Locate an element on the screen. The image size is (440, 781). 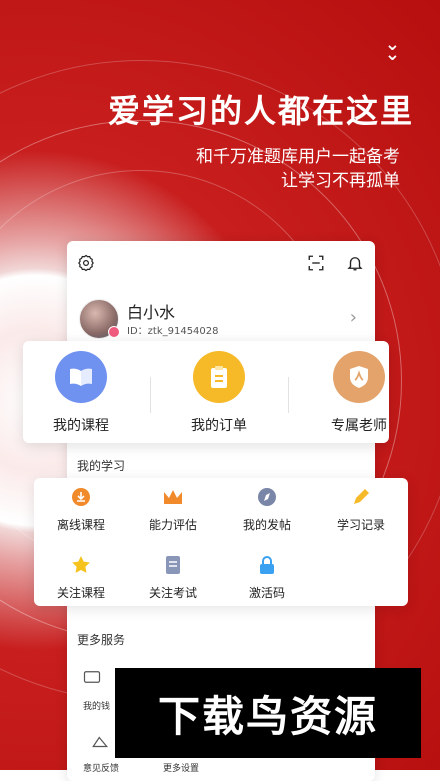
study-records-label: 学习记录 is located at coordinates (360, 525).